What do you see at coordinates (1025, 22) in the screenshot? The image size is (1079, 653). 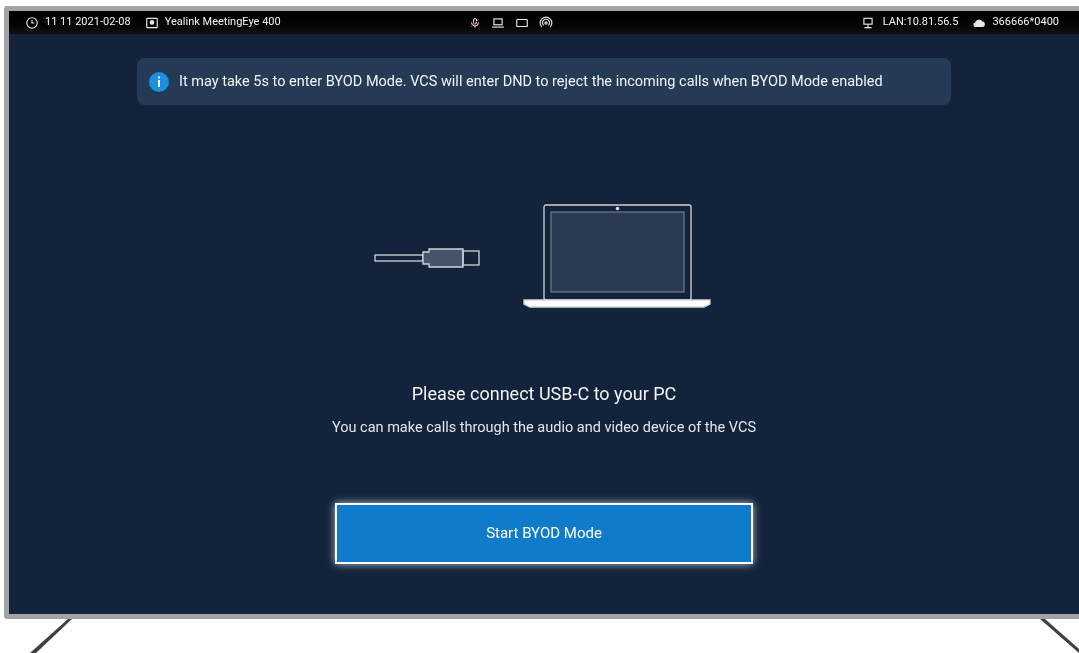 I see `account-number: 366666*0400` at bounding box center [1025, 22].